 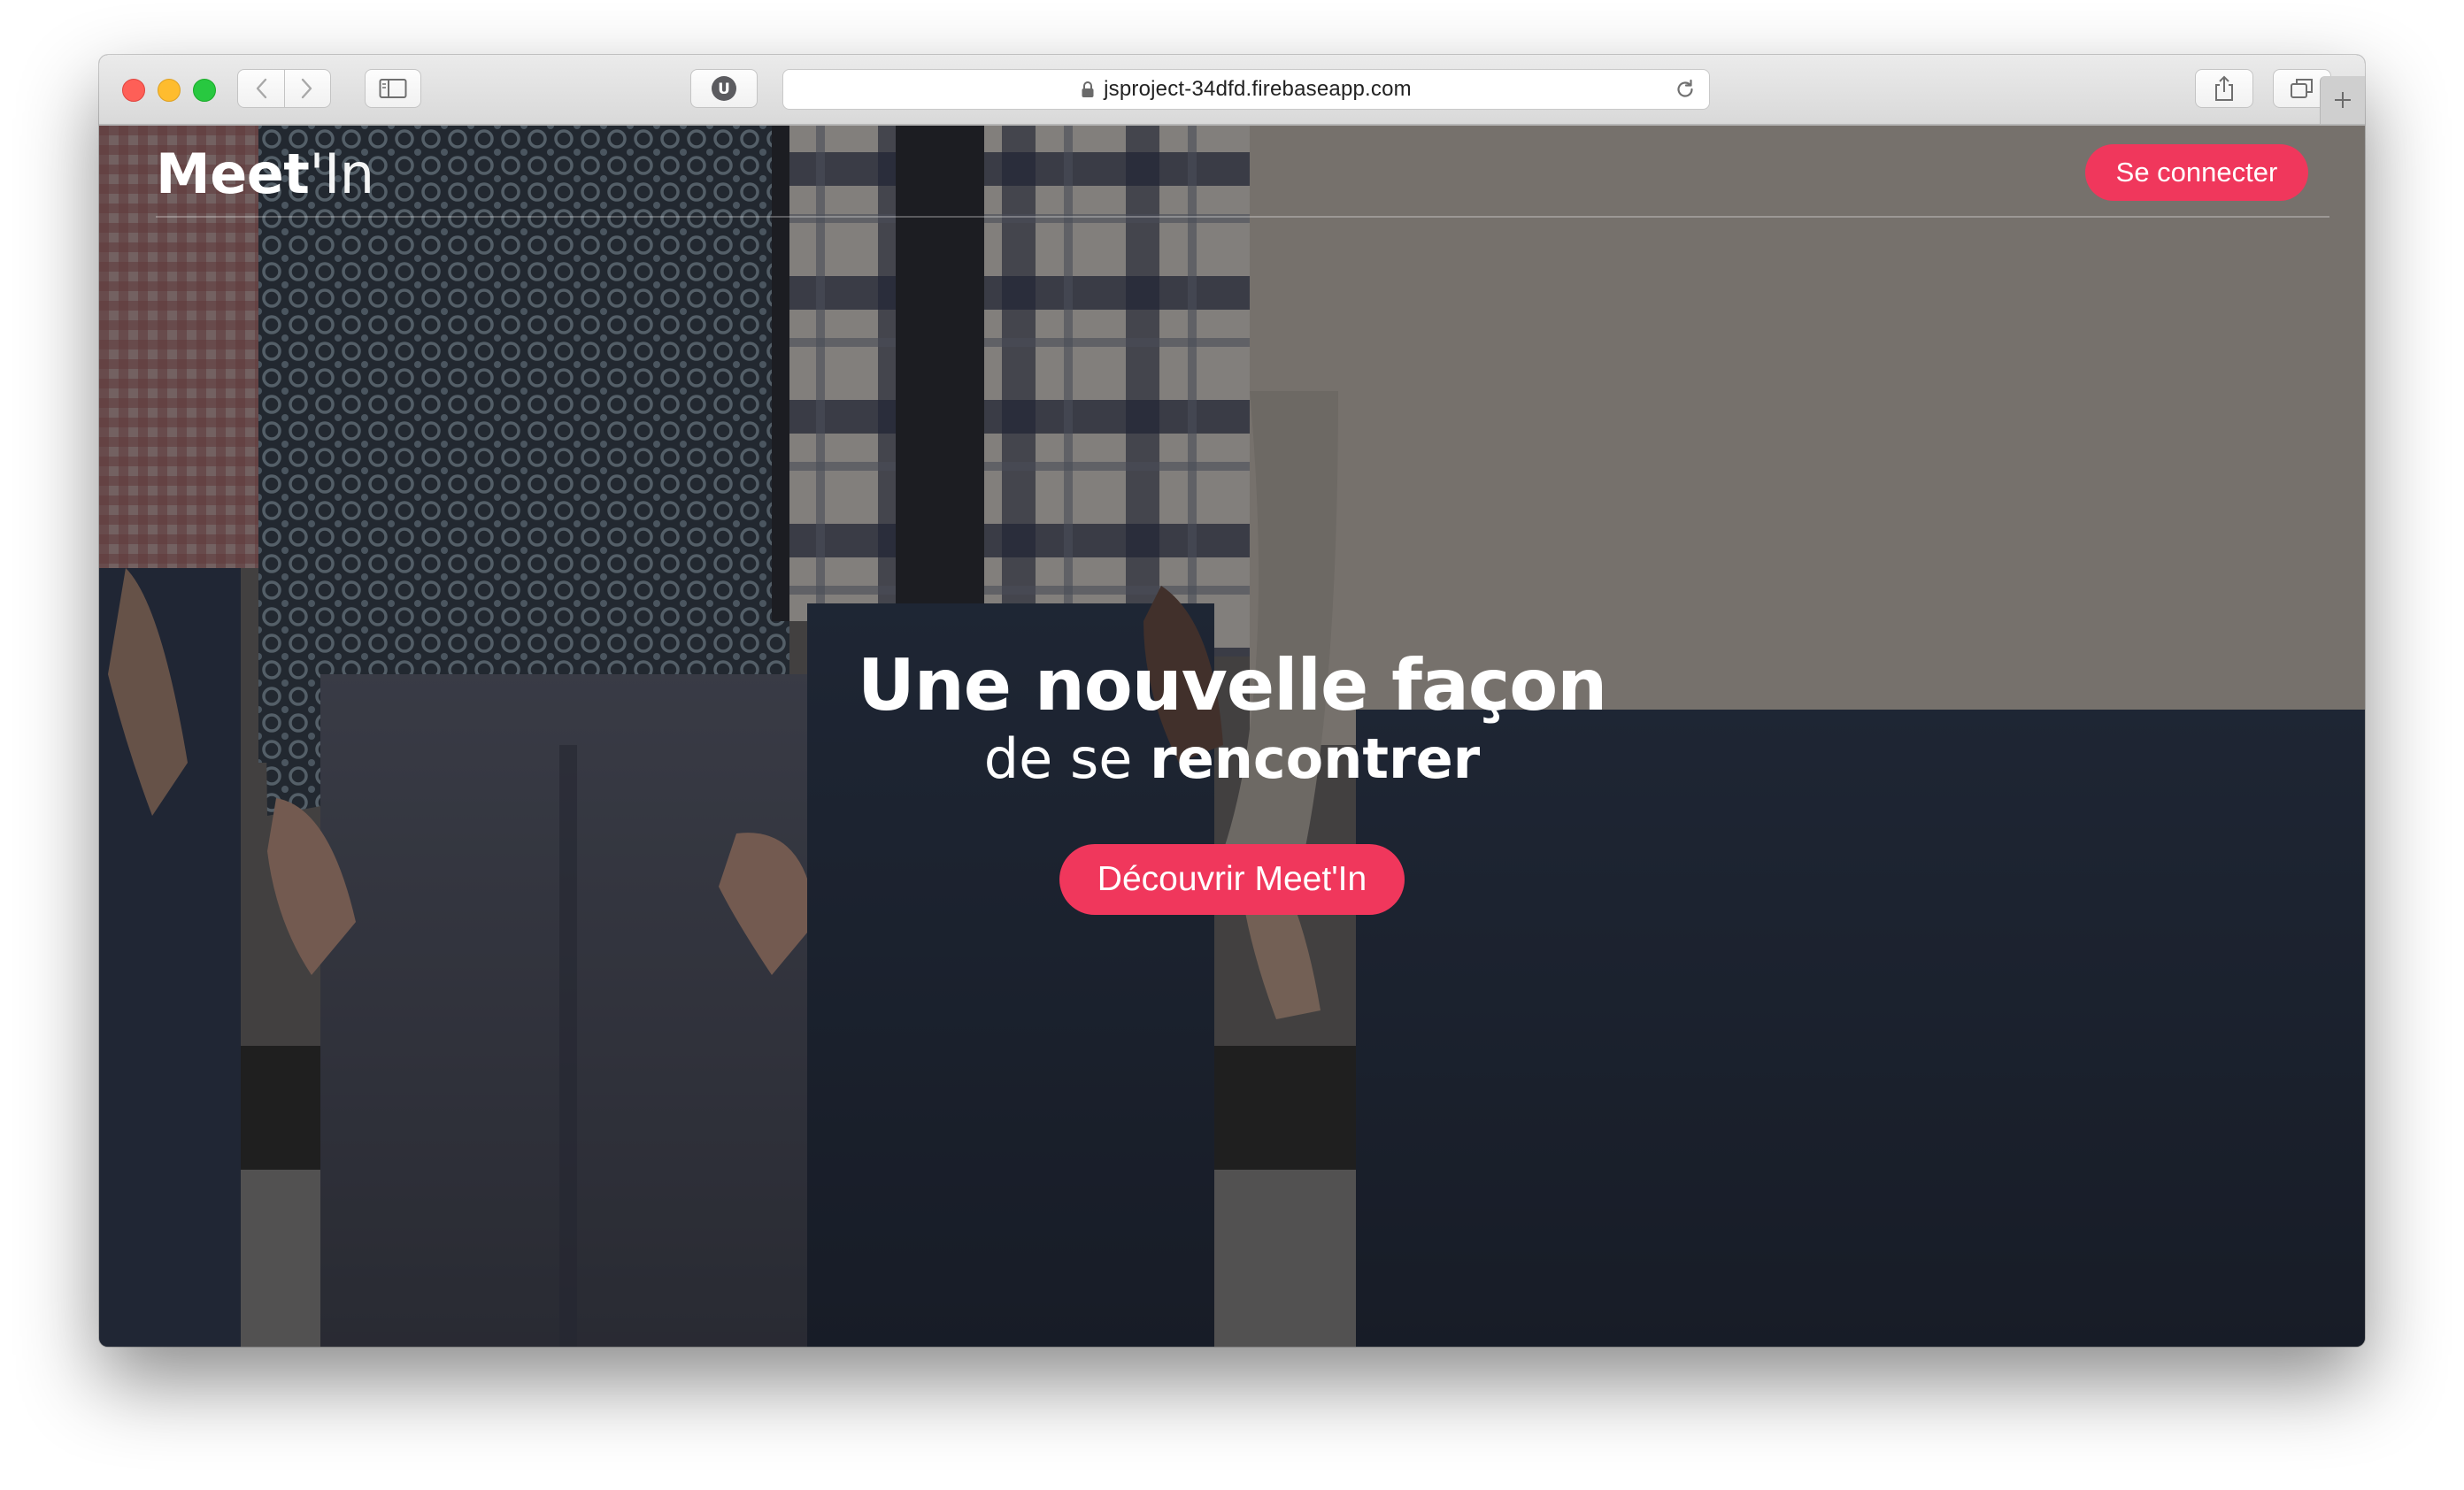 I want to click on svg-text: U, so click(x=724, y=89).